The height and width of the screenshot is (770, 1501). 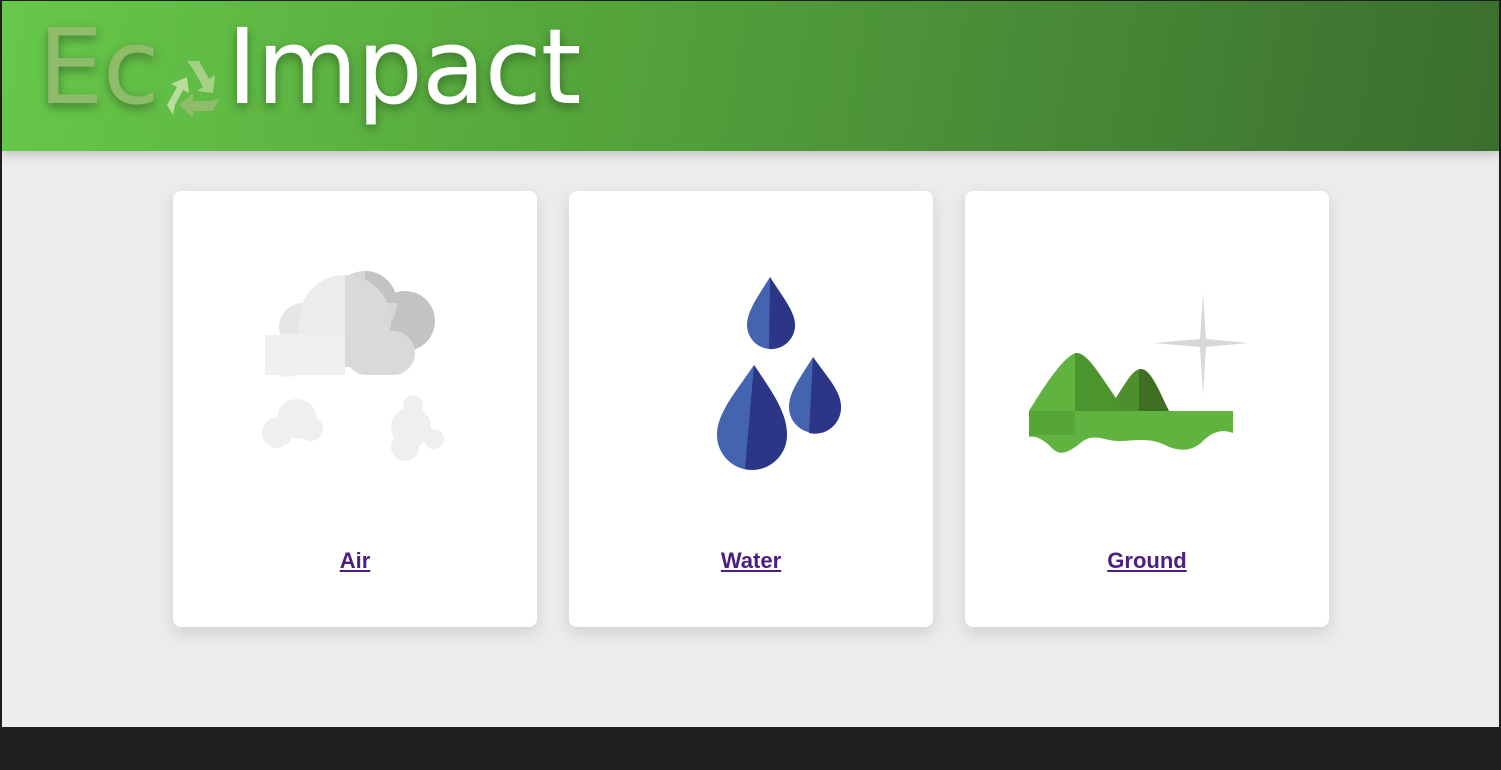 I want to click on card-ground: Ground, so click(x=1147, y=409).